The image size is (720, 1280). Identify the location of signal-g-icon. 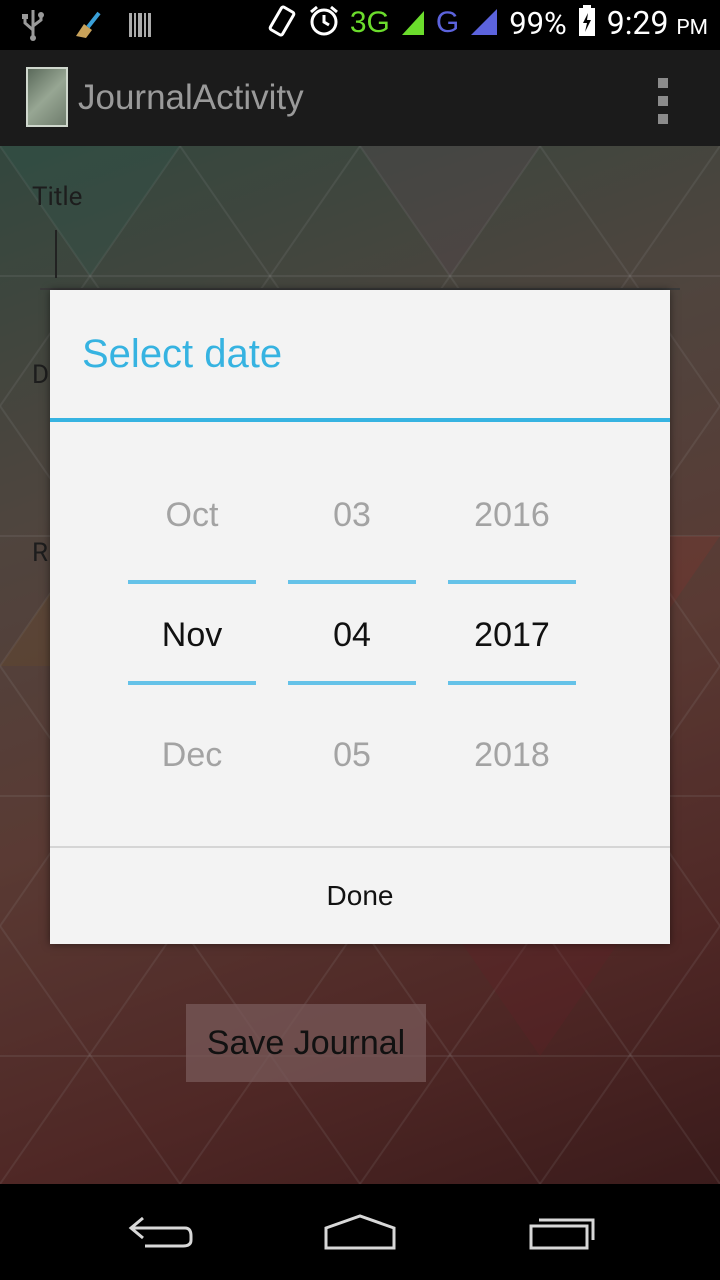
(484, 23).